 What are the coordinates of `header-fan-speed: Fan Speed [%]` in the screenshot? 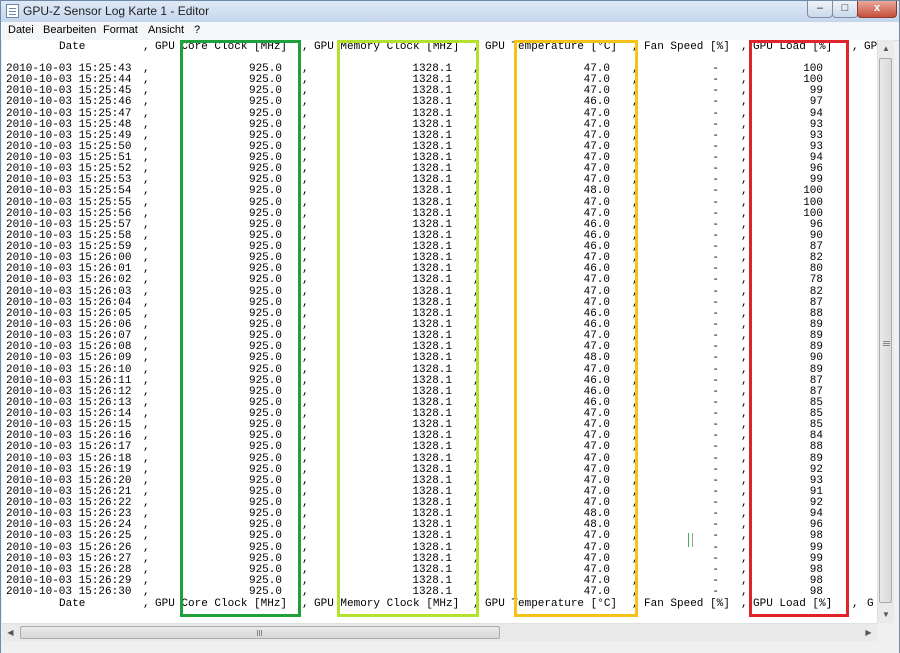 It's located at (687, 47).